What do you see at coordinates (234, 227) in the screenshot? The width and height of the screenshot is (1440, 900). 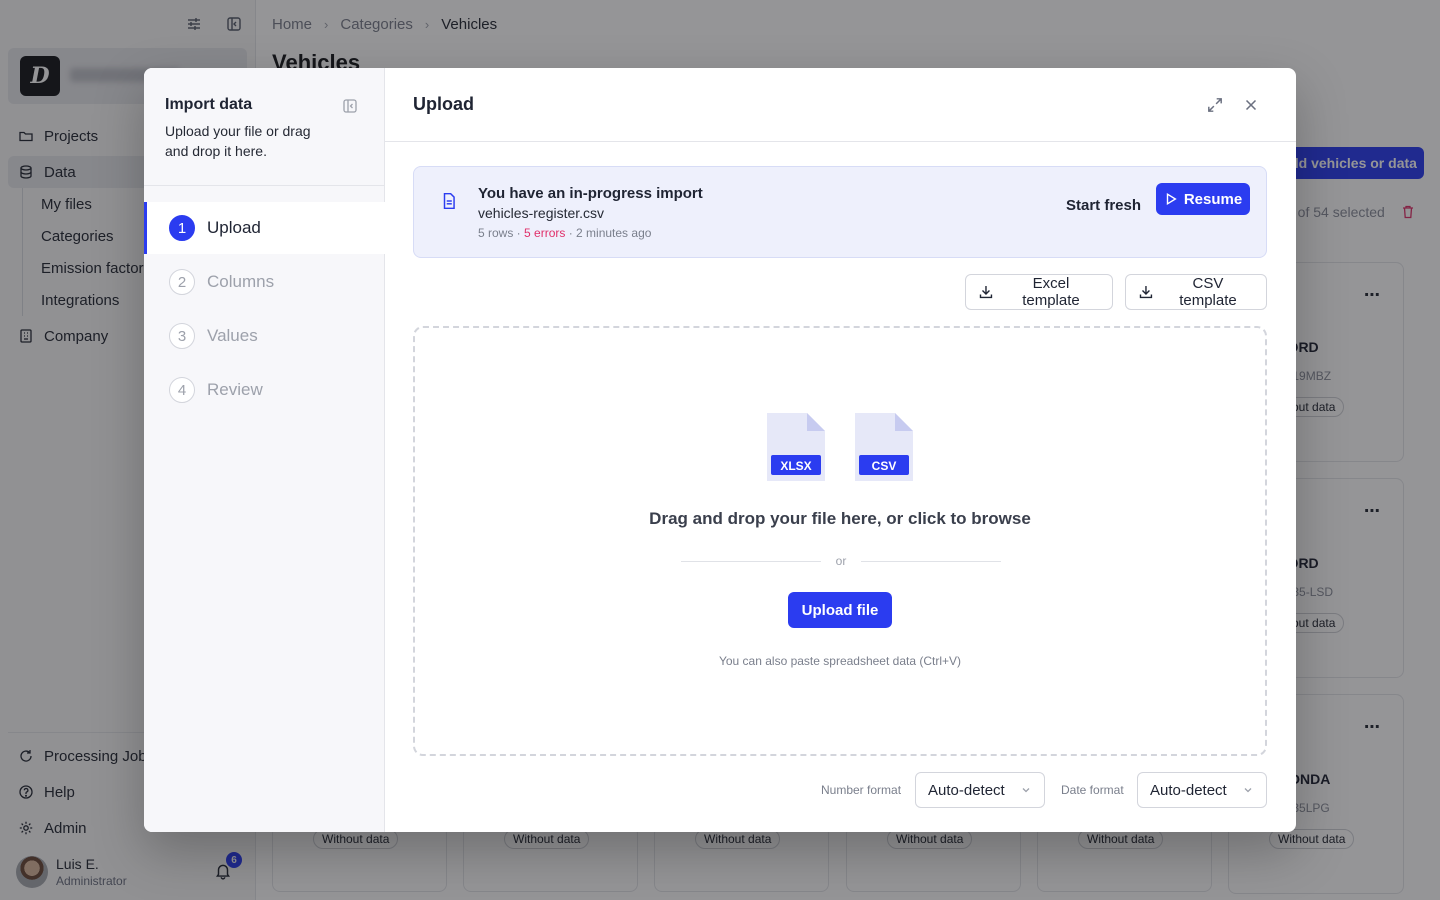 I see `step-label: Upload` at bounding box center [234, 227].